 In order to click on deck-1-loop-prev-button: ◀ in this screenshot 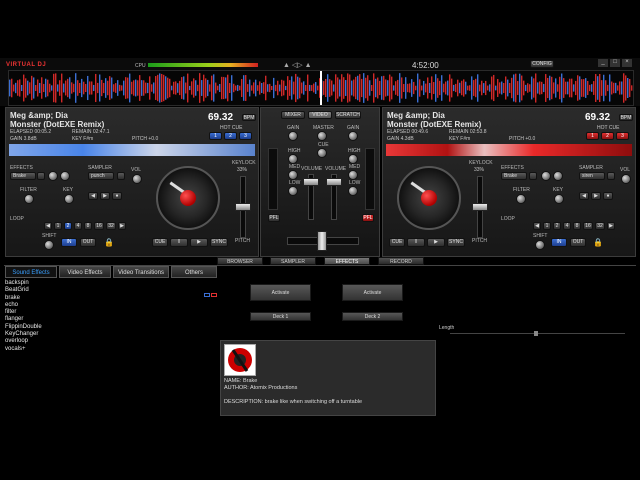, I will do `click(48, 226)`.